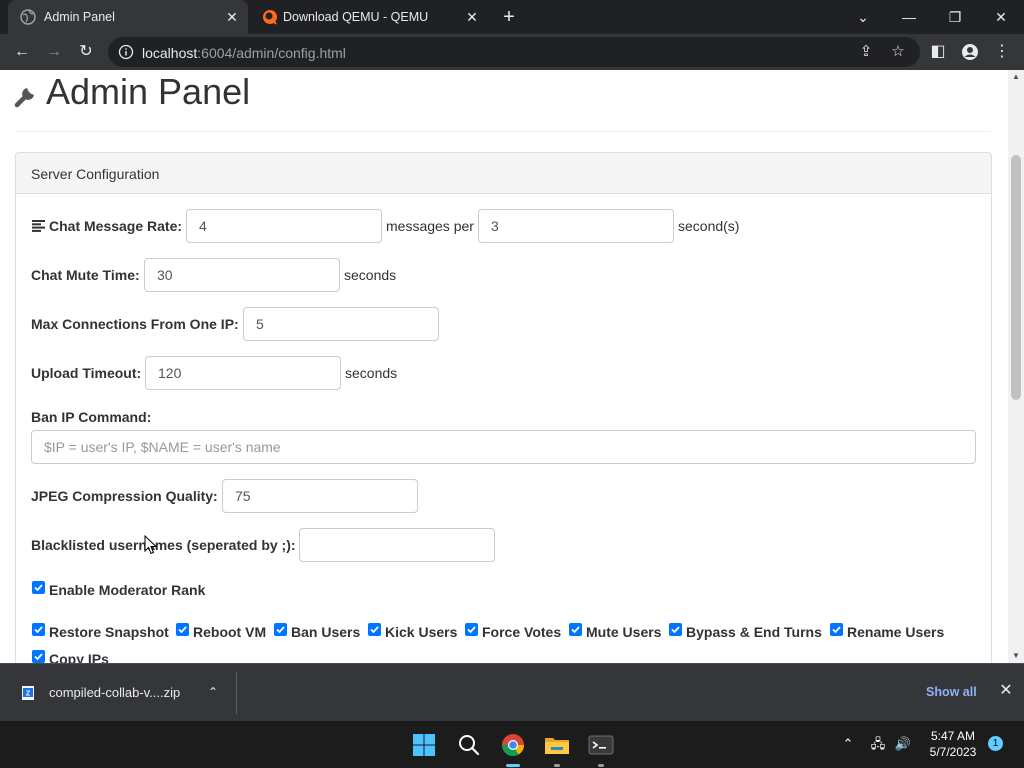  What do you see at coordinates (955, 17) in the screenshot?
I see `restore-icon: ❐` at bounding box center [955, 17].